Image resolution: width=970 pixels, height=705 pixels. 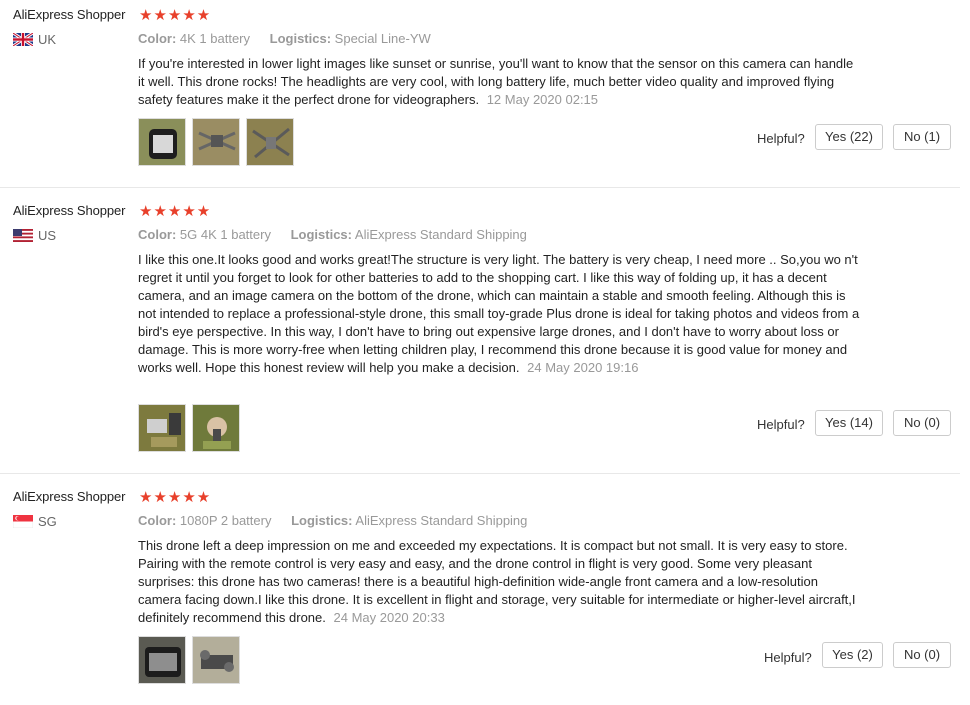 I want to click on reviewer-country: US, so click(x=34, y=235).